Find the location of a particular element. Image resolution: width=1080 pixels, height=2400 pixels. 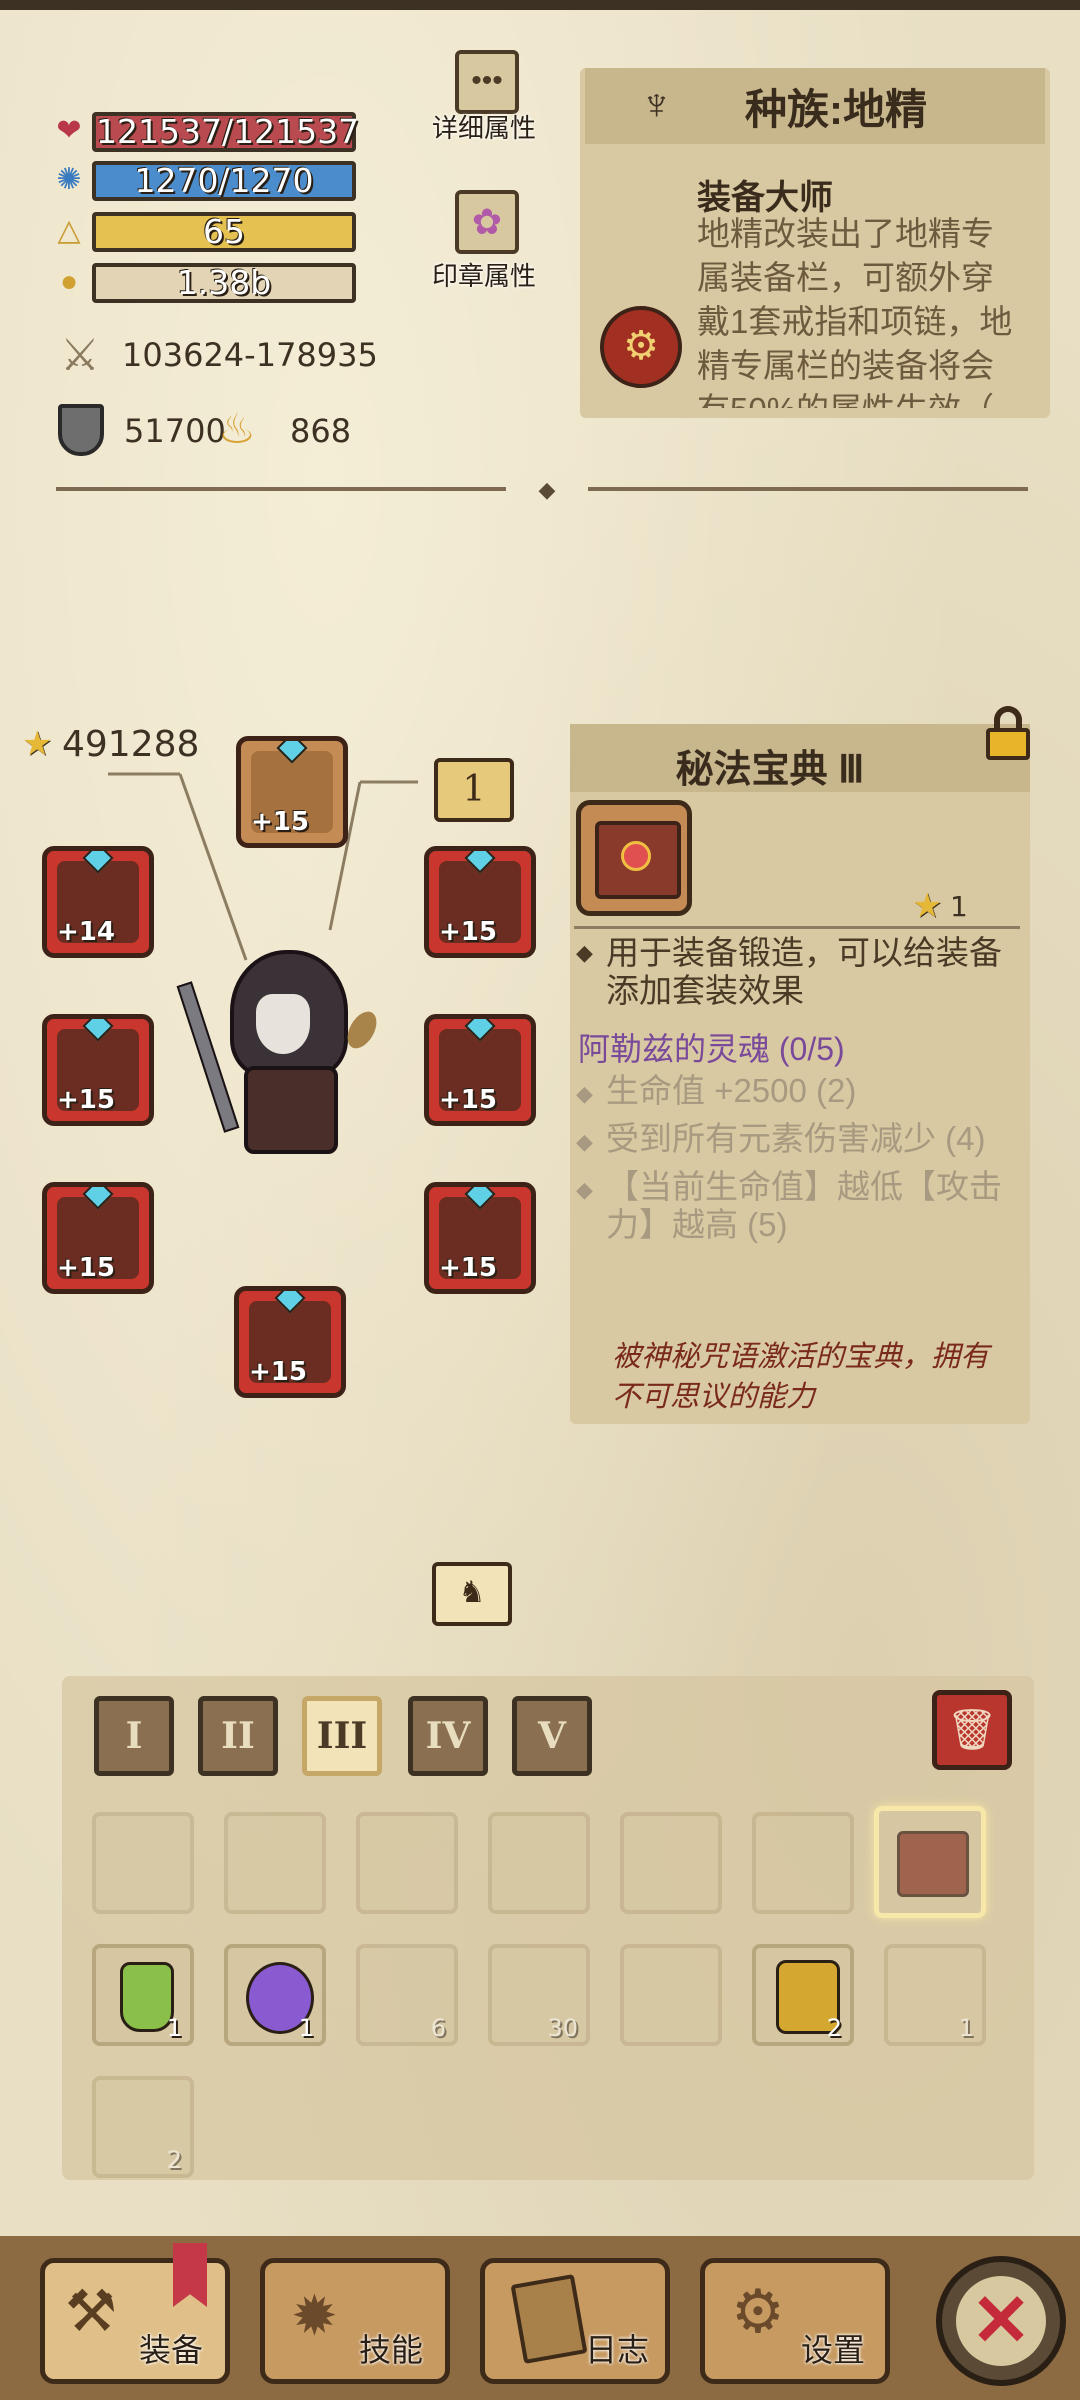

equip-slot-bracelet: +14 is located at coordinates (98, 902).